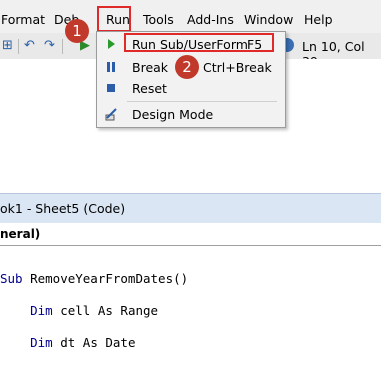 This screenshot has height=367, width=381. Describe the element at coordinates (105, 310) in the screenshot. I see `code-text: cell As Range` at that location.